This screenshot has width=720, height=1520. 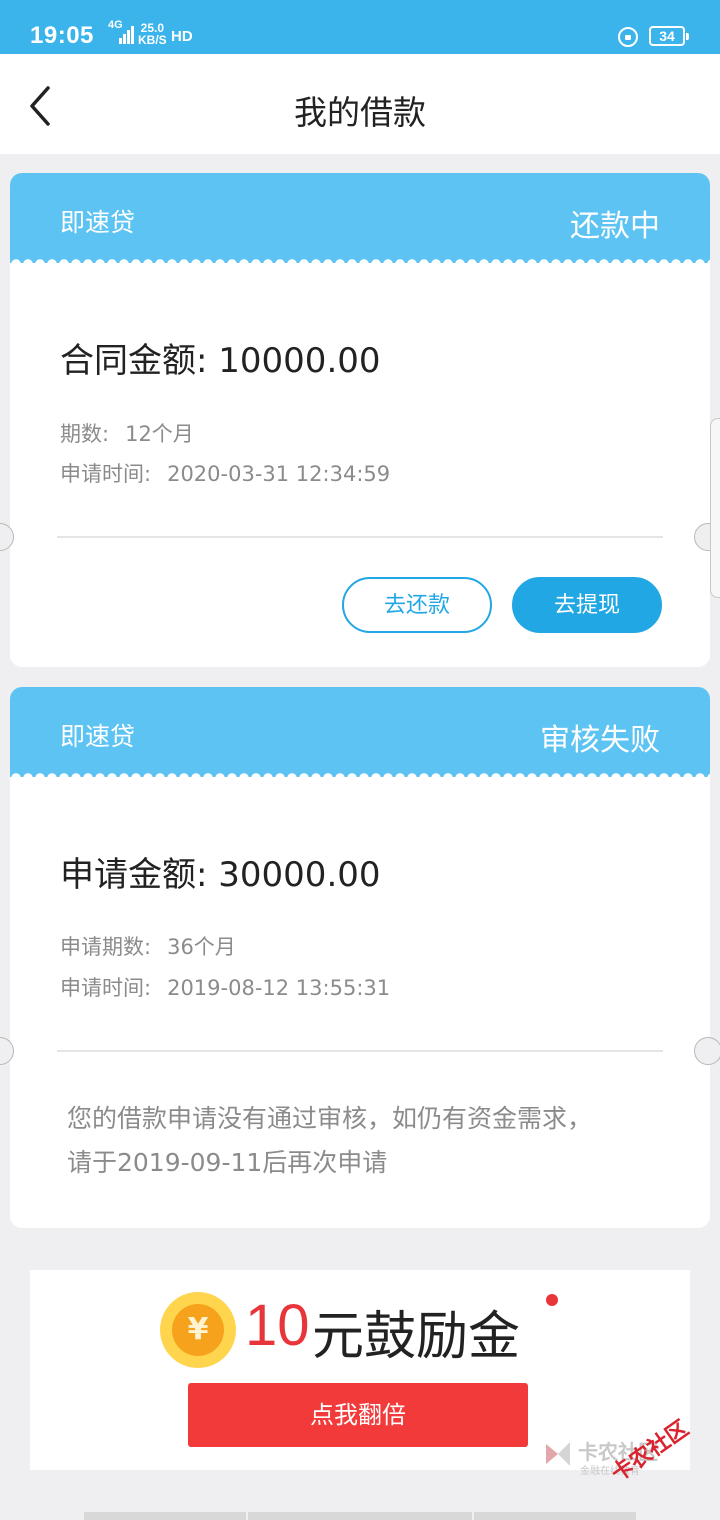 I want to click on speed-unit: KB/S, so click(x=152, y=40).